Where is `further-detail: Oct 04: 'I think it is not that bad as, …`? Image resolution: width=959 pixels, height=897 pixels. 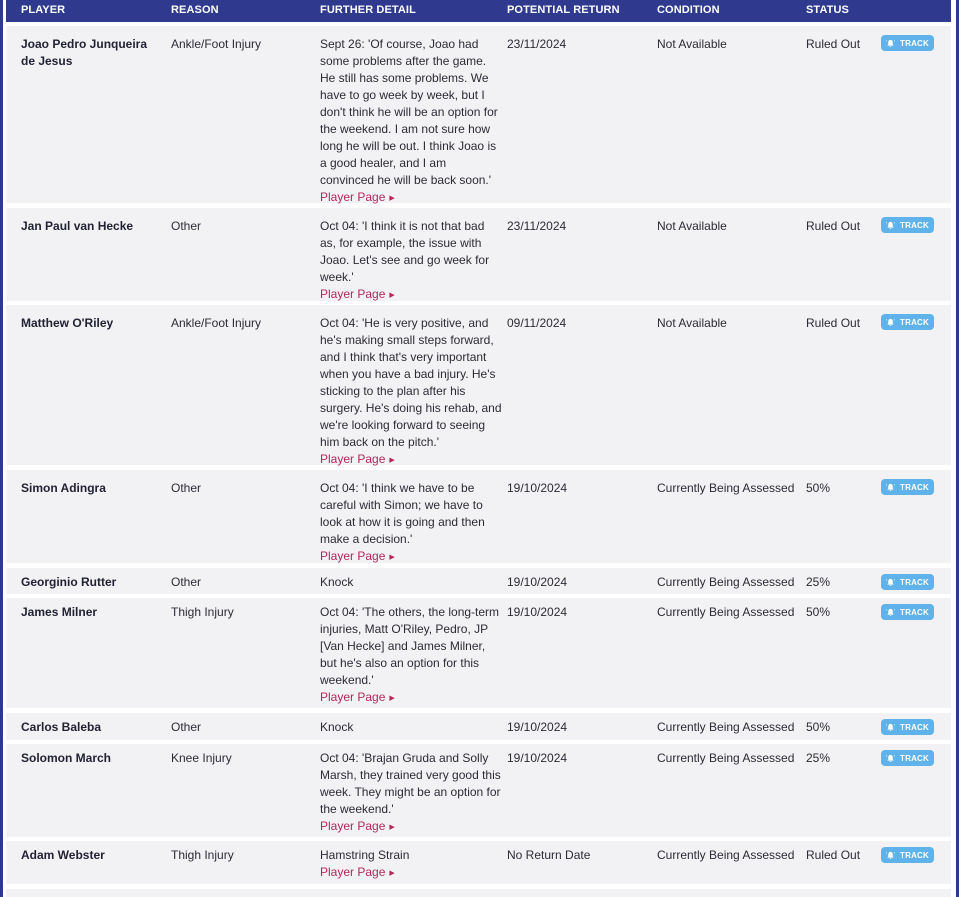
further-detail: Oct 04: 'I think it is not that bad as, … is located at coordinates (411, 261).